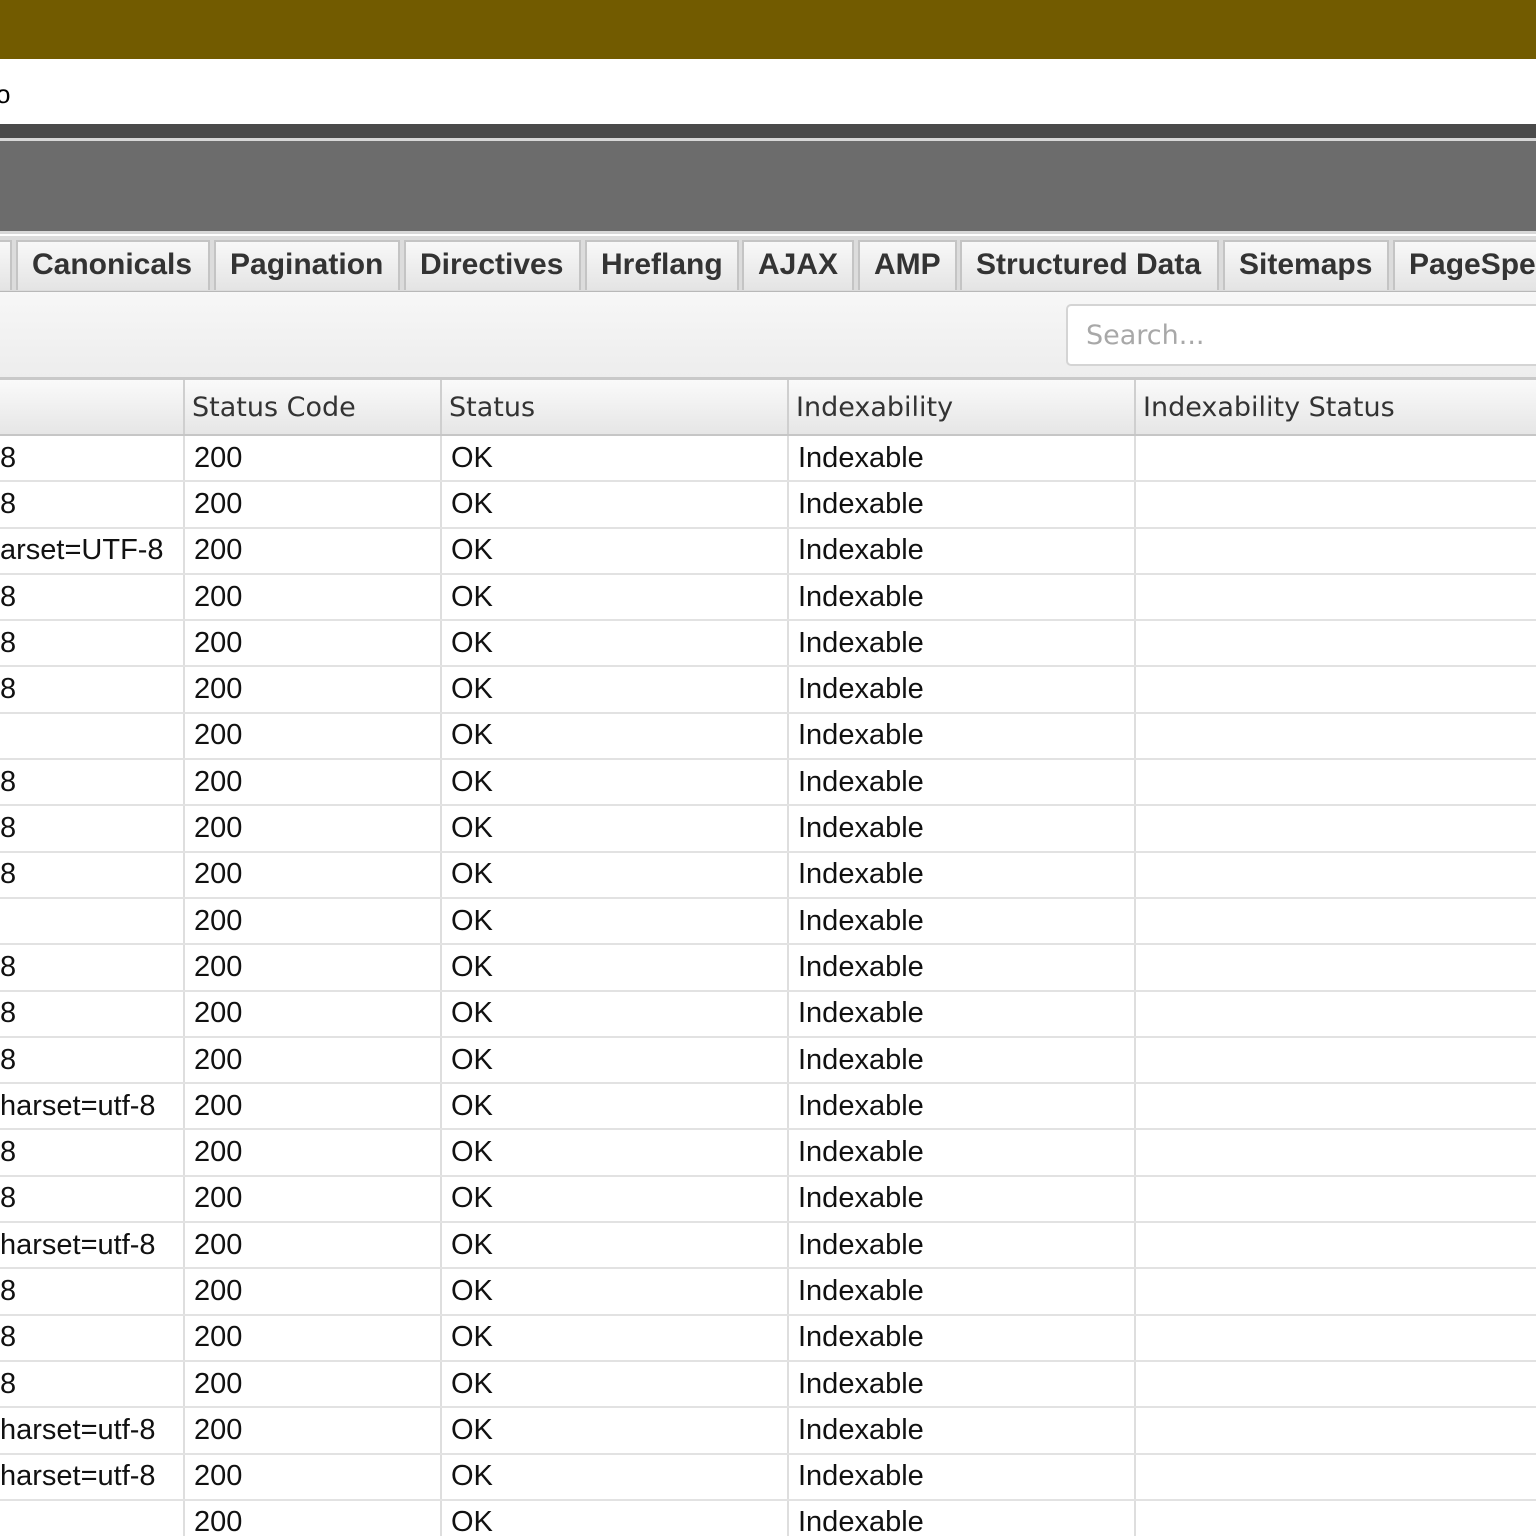 The width and height of the screenshot is (1536, 1536). Describe the element at coordinates (798, 265) in the screenshot. I see `tab-ajax: AJAX` at that location.